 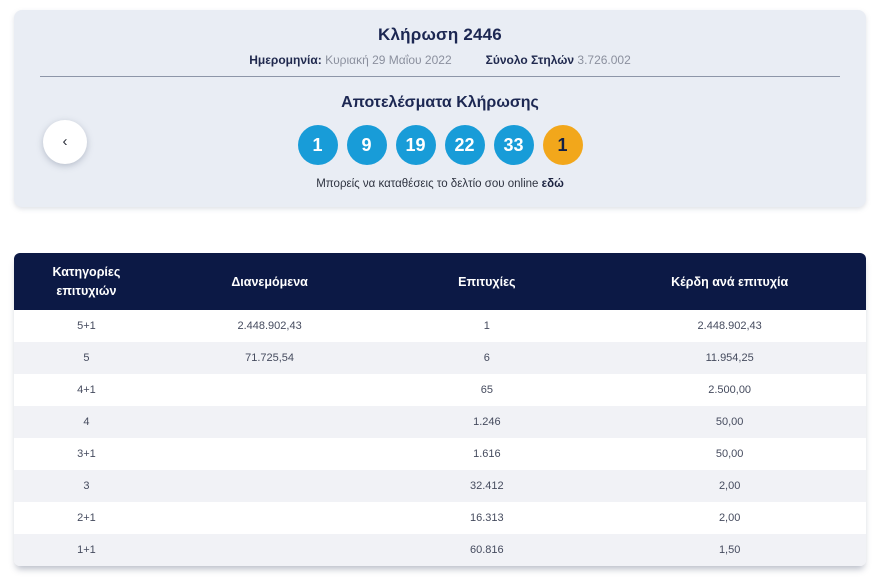 What do you see at coordinates (388, 60) in the screenshot?
I see `draw-date-value: Κυριακή 29 Μαΐου 2022` at bounding box center [388, 60].